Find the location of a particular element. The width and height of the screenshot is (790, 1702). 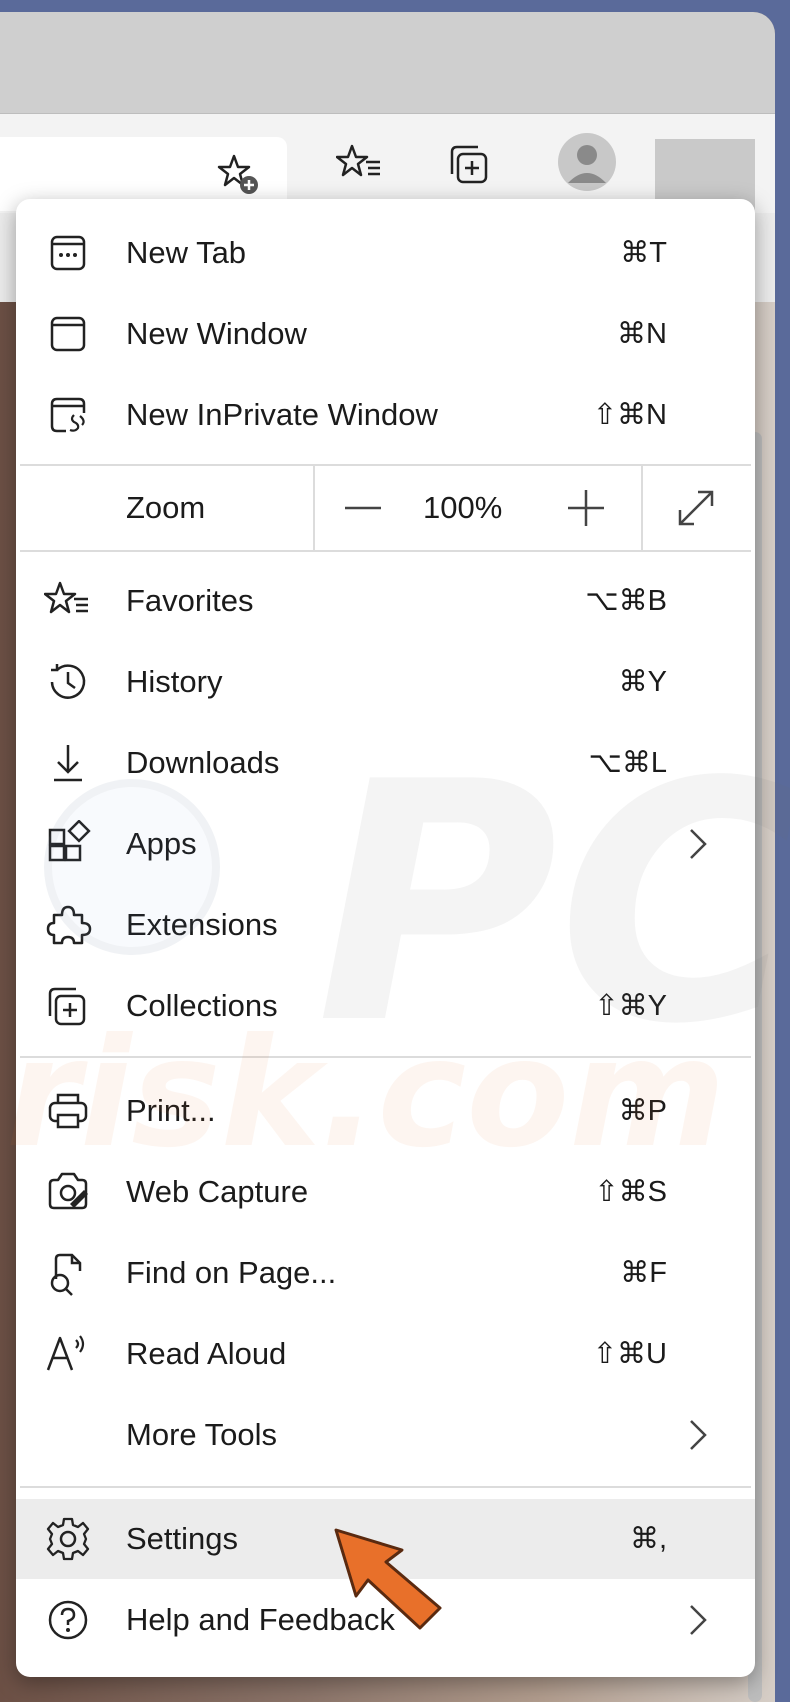

window-icon is located at coordinates (68, 334).